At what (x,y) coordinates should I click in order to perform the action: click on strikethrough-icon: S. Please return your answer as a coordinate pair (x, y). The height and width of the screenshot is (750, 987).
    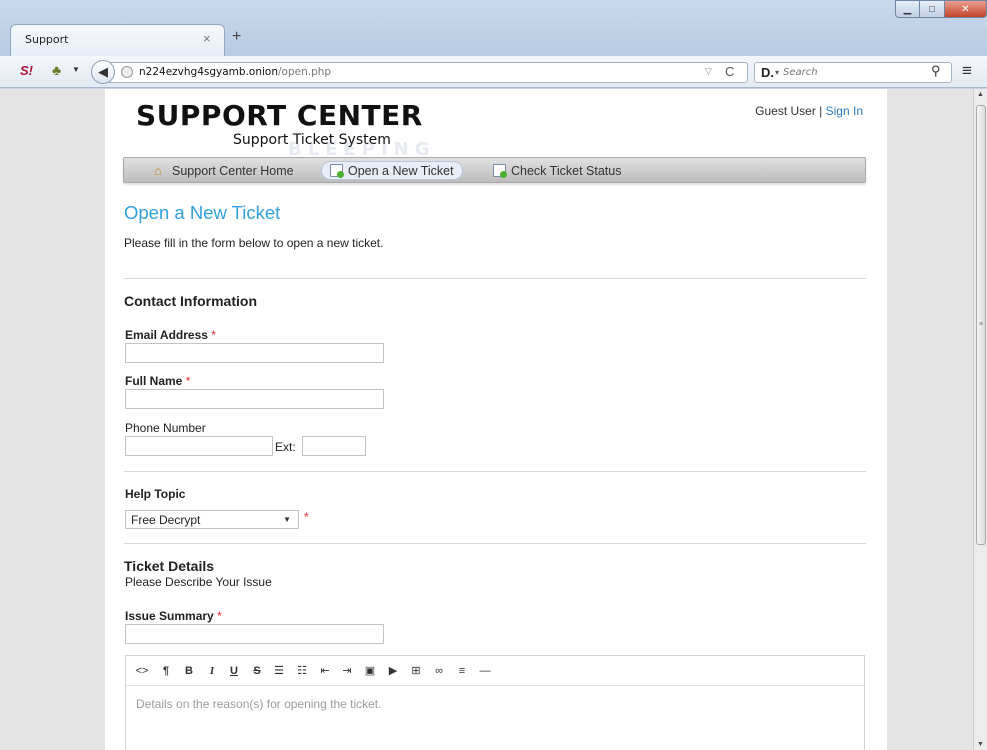
    Looking at the image, I should click on (257, 671).